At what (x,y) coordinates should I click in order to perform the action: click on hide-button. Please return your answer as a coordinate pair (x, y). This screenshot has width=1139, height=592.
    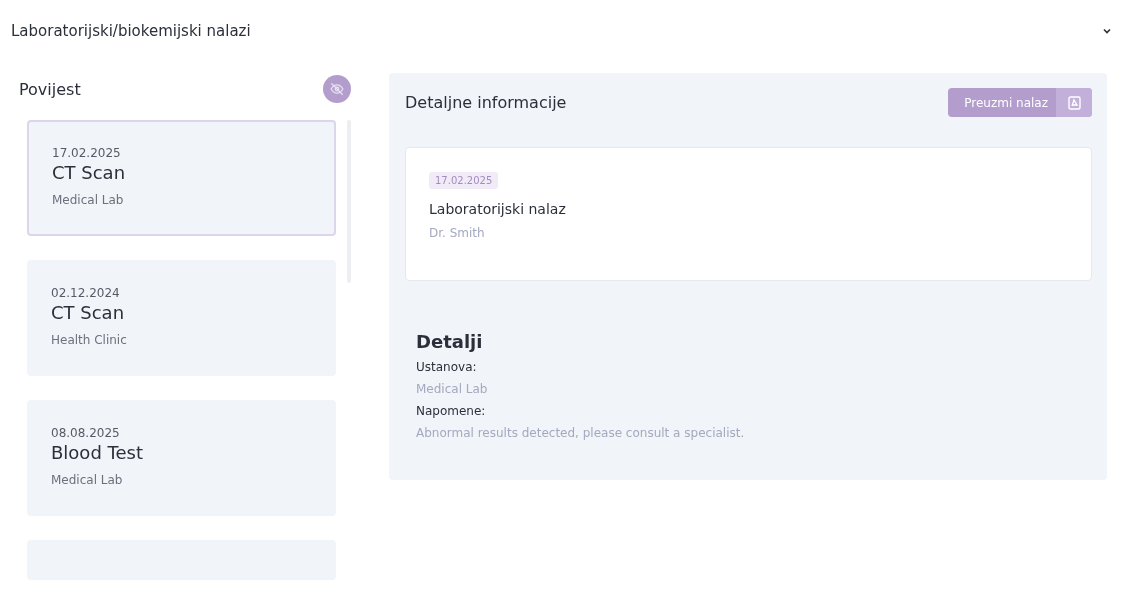
    Looking at the image, I should click on (337, 89).